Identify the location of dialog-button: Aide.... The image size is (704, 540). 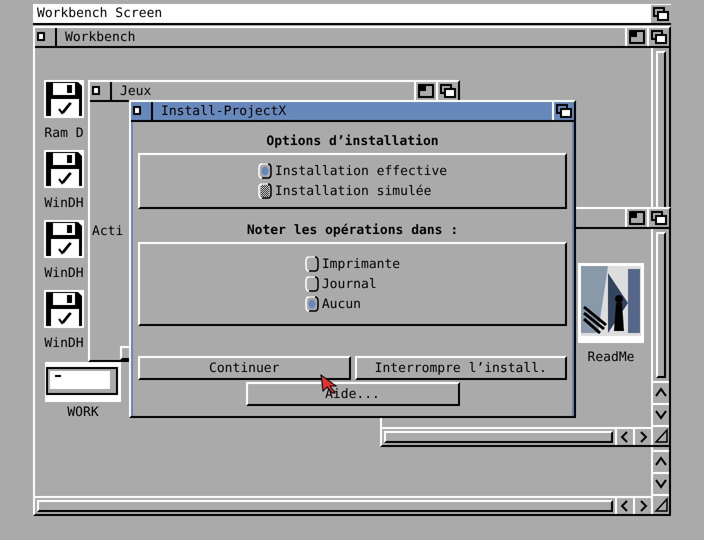
(353, 394).